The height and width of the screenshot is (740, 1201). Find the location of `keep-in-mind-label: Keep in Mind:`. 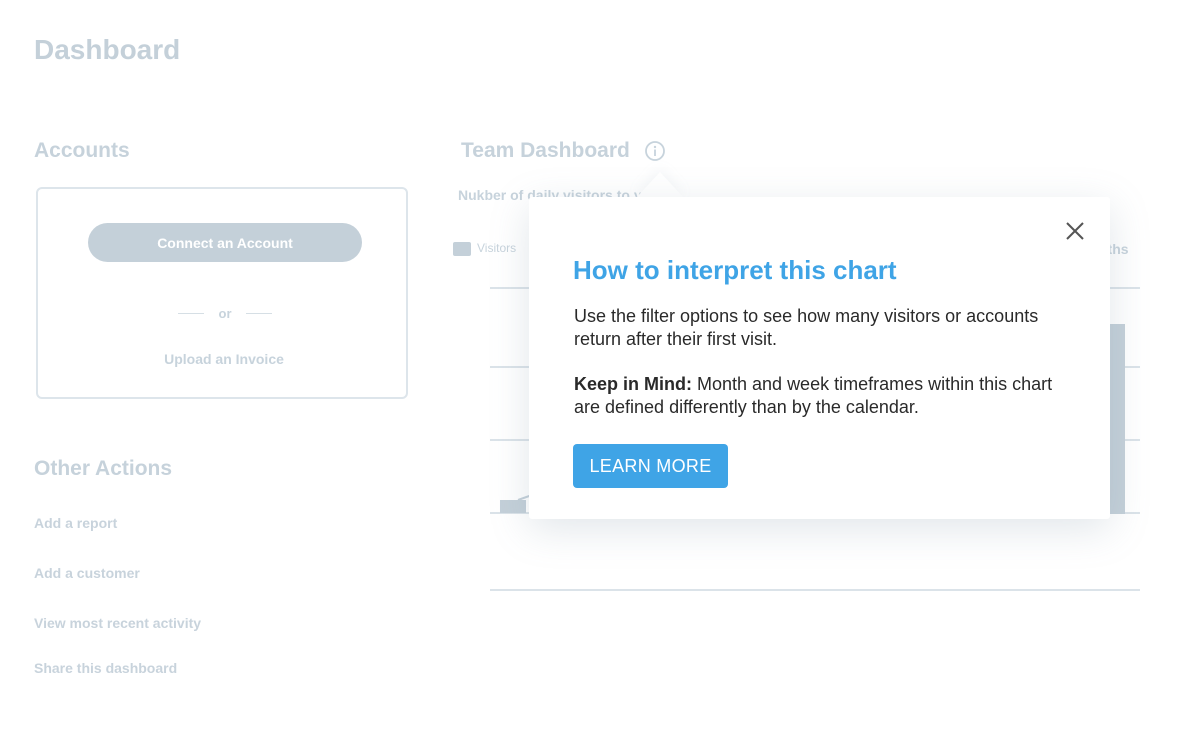

keep-in-mind-label: Keep in Mind: is located at coordinates (633, 384).